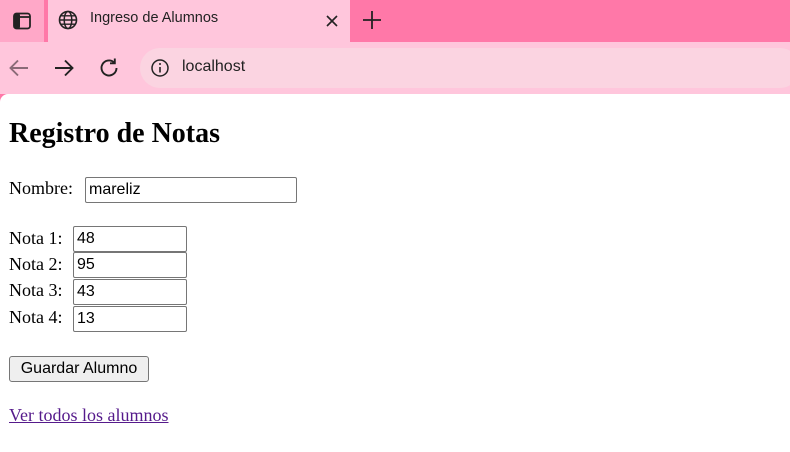 This screenshot has height=452, width=790. I want to click on new-tab-button, so click(372, 20).